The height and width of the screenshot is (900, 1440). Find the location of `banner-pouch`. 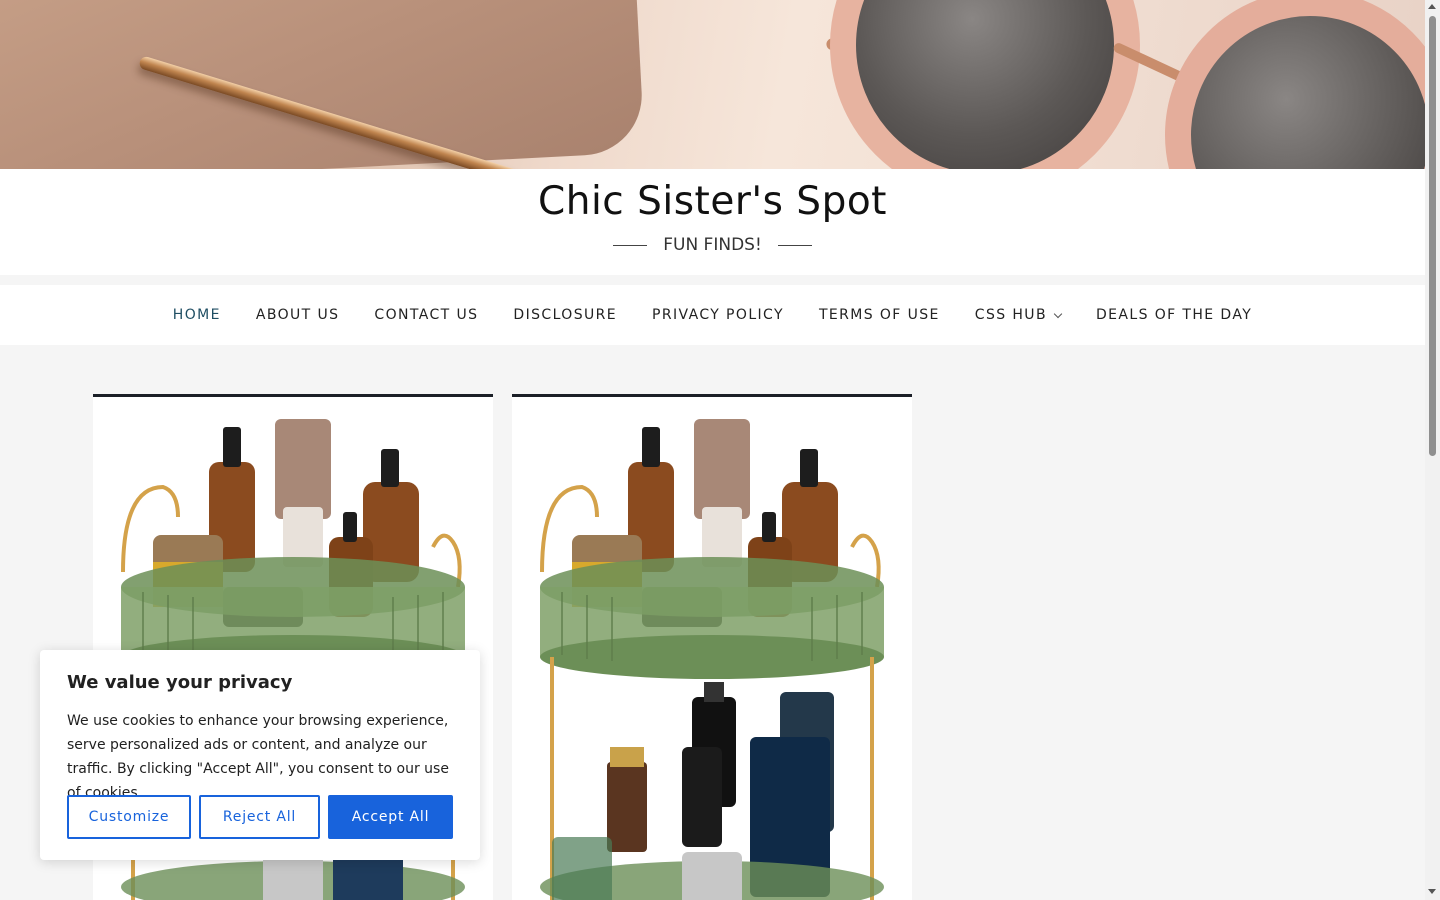

banner-pouch is located at coordinates (322, 84).